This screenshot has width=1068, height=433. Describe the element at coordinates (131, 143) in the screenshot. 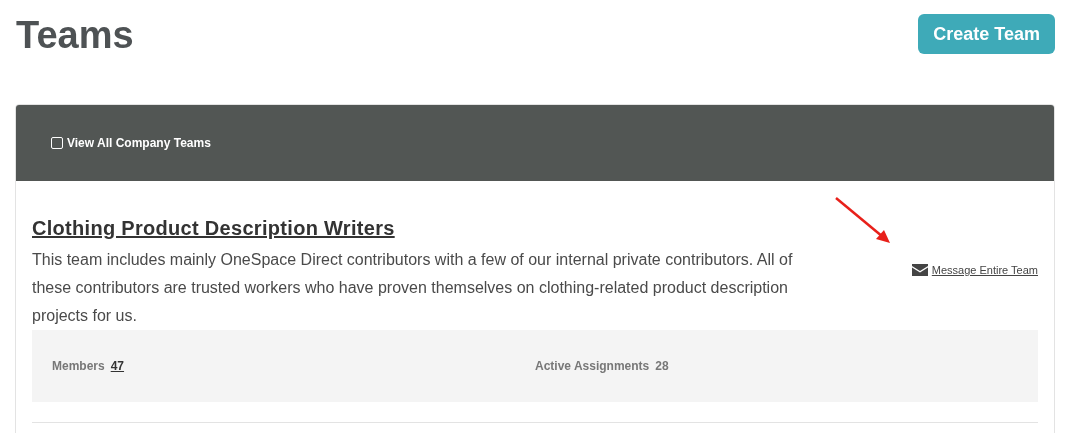

I see `view-all-checkbox: View All Company Teams` at that location.